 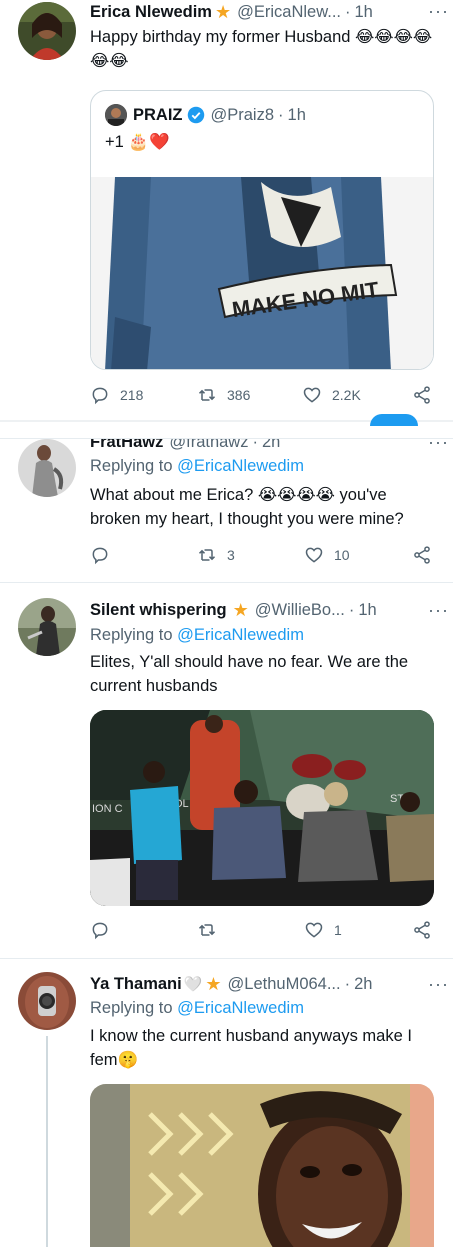 I want to click on like-count: 2.2K, so click(x=346, y=395).